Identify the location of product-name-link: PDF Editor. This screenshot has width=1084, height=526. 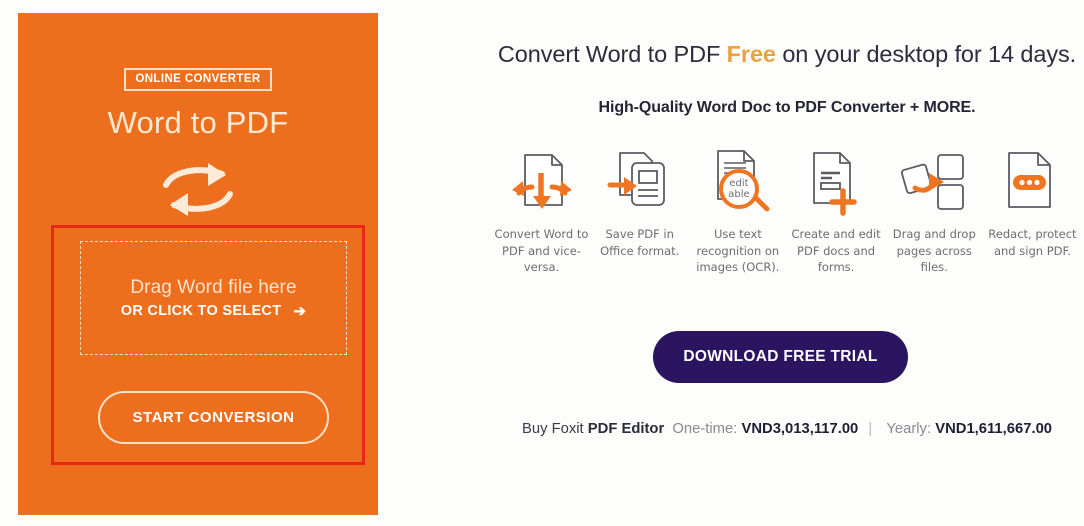
(626, 429).